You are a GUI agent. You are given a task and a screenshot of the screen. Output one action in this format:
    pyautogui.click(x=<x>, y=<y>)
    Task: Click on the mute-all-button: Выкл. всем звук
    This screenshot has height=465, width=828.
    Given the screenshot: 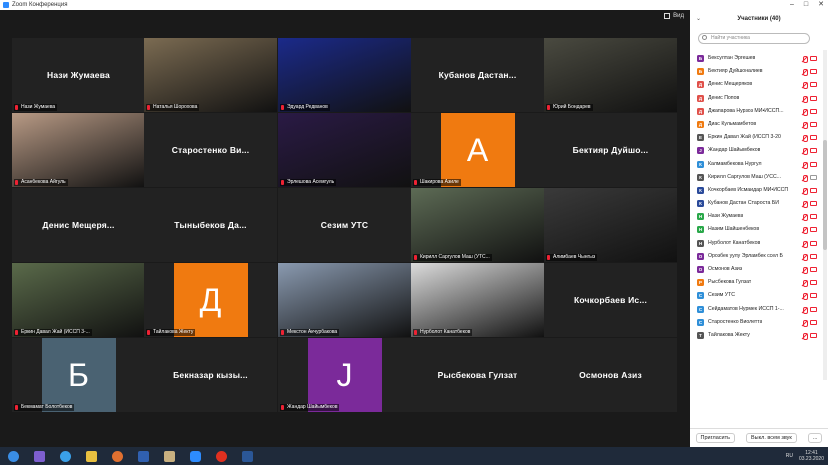 What is the action you would take?
    pyautogui.click(x=771, y=438)
    